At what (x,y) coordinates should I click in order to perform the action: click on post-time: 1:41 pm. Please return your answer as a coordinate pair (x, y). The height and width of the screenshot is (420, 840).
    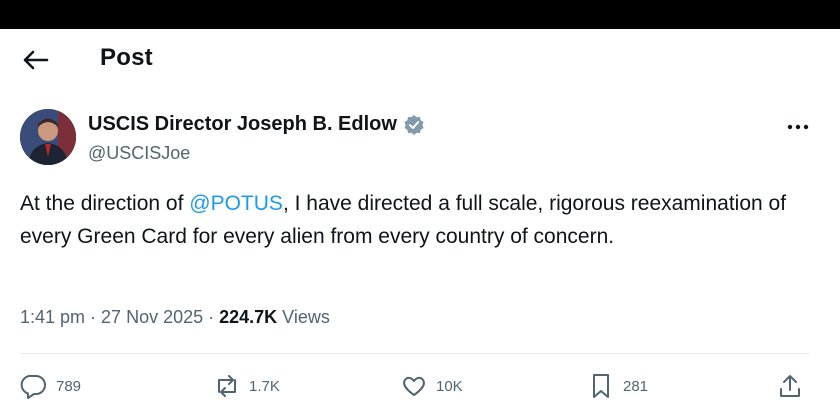
    Looking at the image, I should click on (52, 317).